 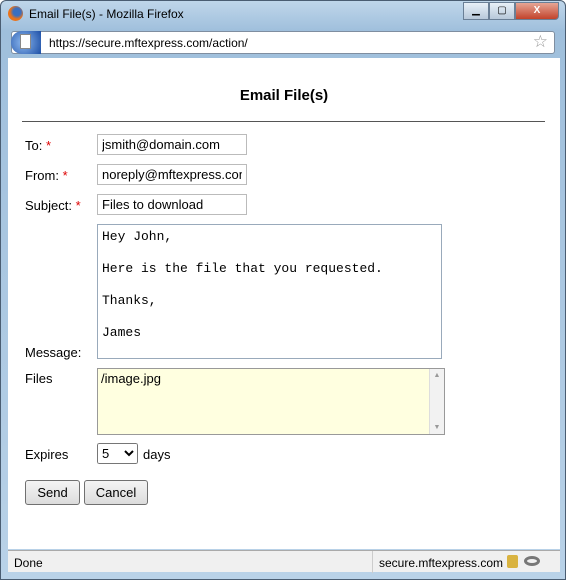 I want to click on subject-label: Subject: *, so click(x=53, y=205).